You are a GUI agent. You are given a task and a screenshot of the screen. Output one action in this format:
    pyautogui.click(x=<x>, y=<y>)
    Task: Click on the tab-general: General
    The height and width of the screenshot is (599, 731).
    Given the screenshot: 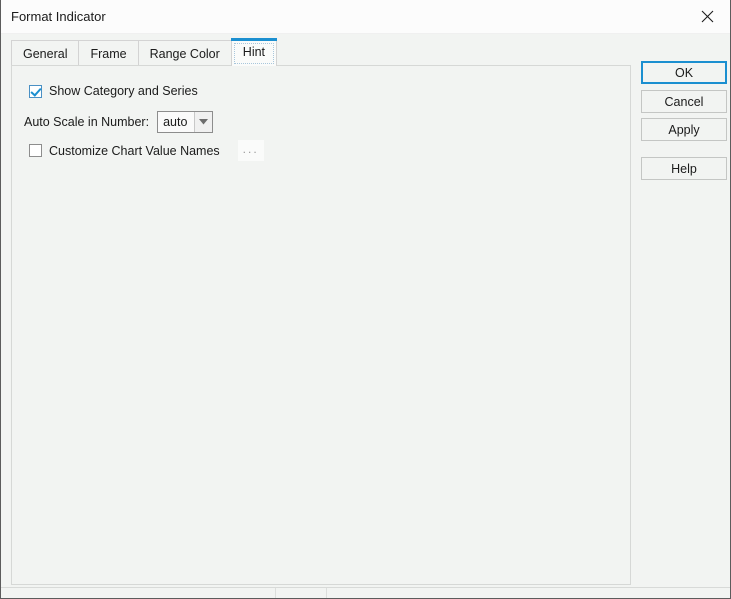 What is the action you would take?
    pyautogui.click(x=45, y=53)
    